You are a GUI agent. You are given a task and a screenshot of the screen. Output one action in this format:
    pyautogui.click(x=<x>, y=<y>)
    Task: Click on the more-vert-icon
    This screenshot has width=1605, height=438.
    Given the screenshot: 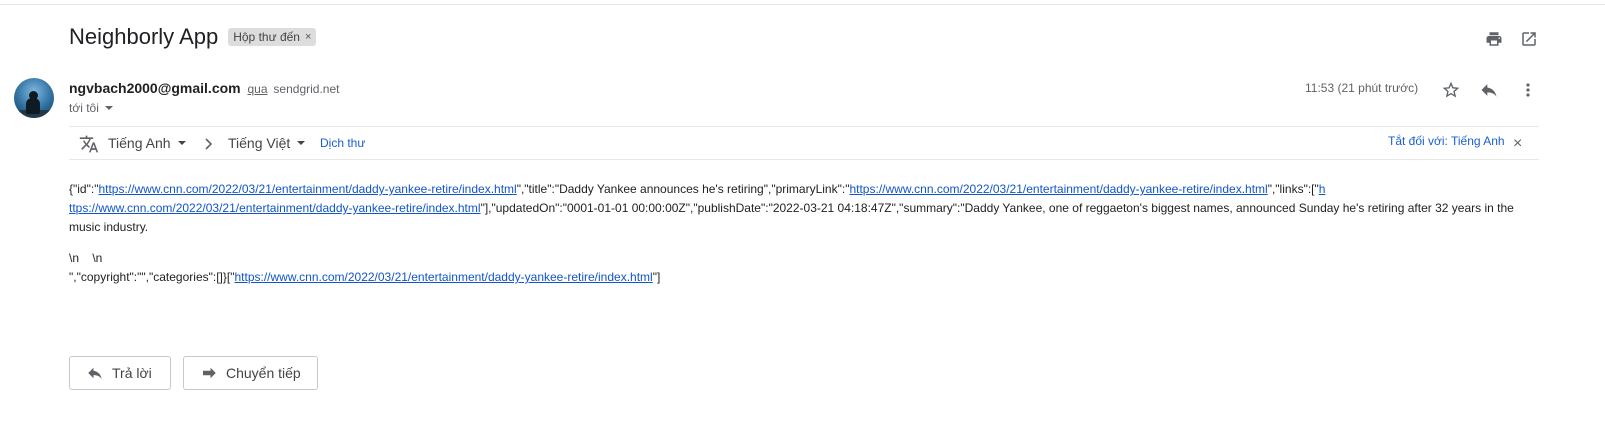 What is the action you would take?
    pyautogui.click(x=1528, y=90)
    